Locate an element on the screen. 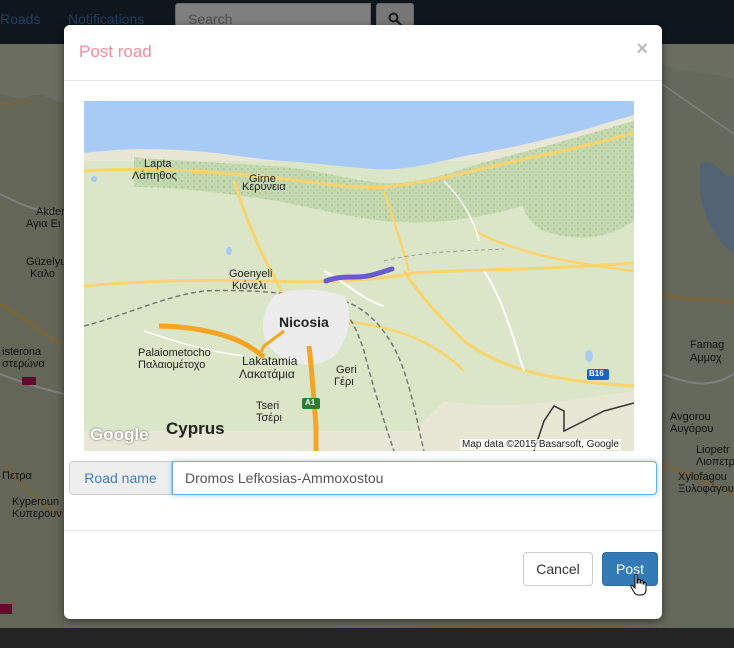 The height and width of the screenshot is (648, 734). map-label-palaiometocho: Palaiometocho is located at coordinates (174, 353).